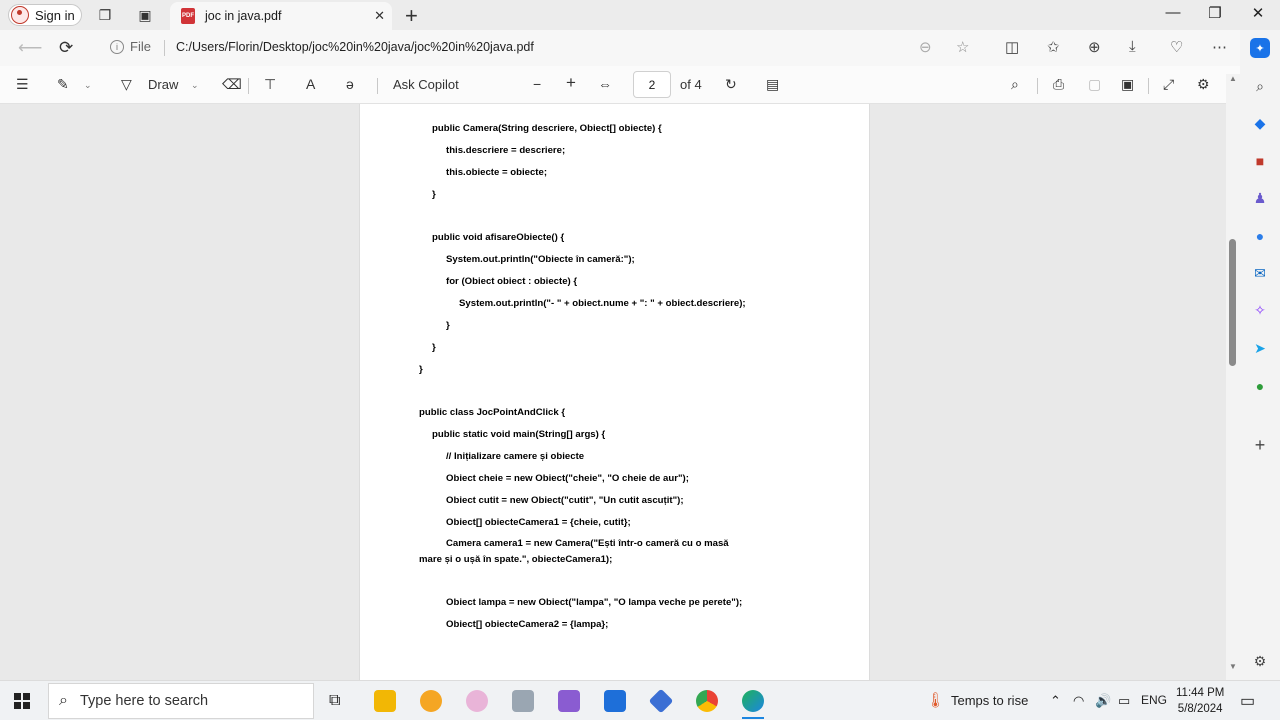 The image size is (1280, 720). What do you see at coordinates (1232, 302) in the screenshot?
I see `scrollbar-thumb` at bounding box center [1232, 302].